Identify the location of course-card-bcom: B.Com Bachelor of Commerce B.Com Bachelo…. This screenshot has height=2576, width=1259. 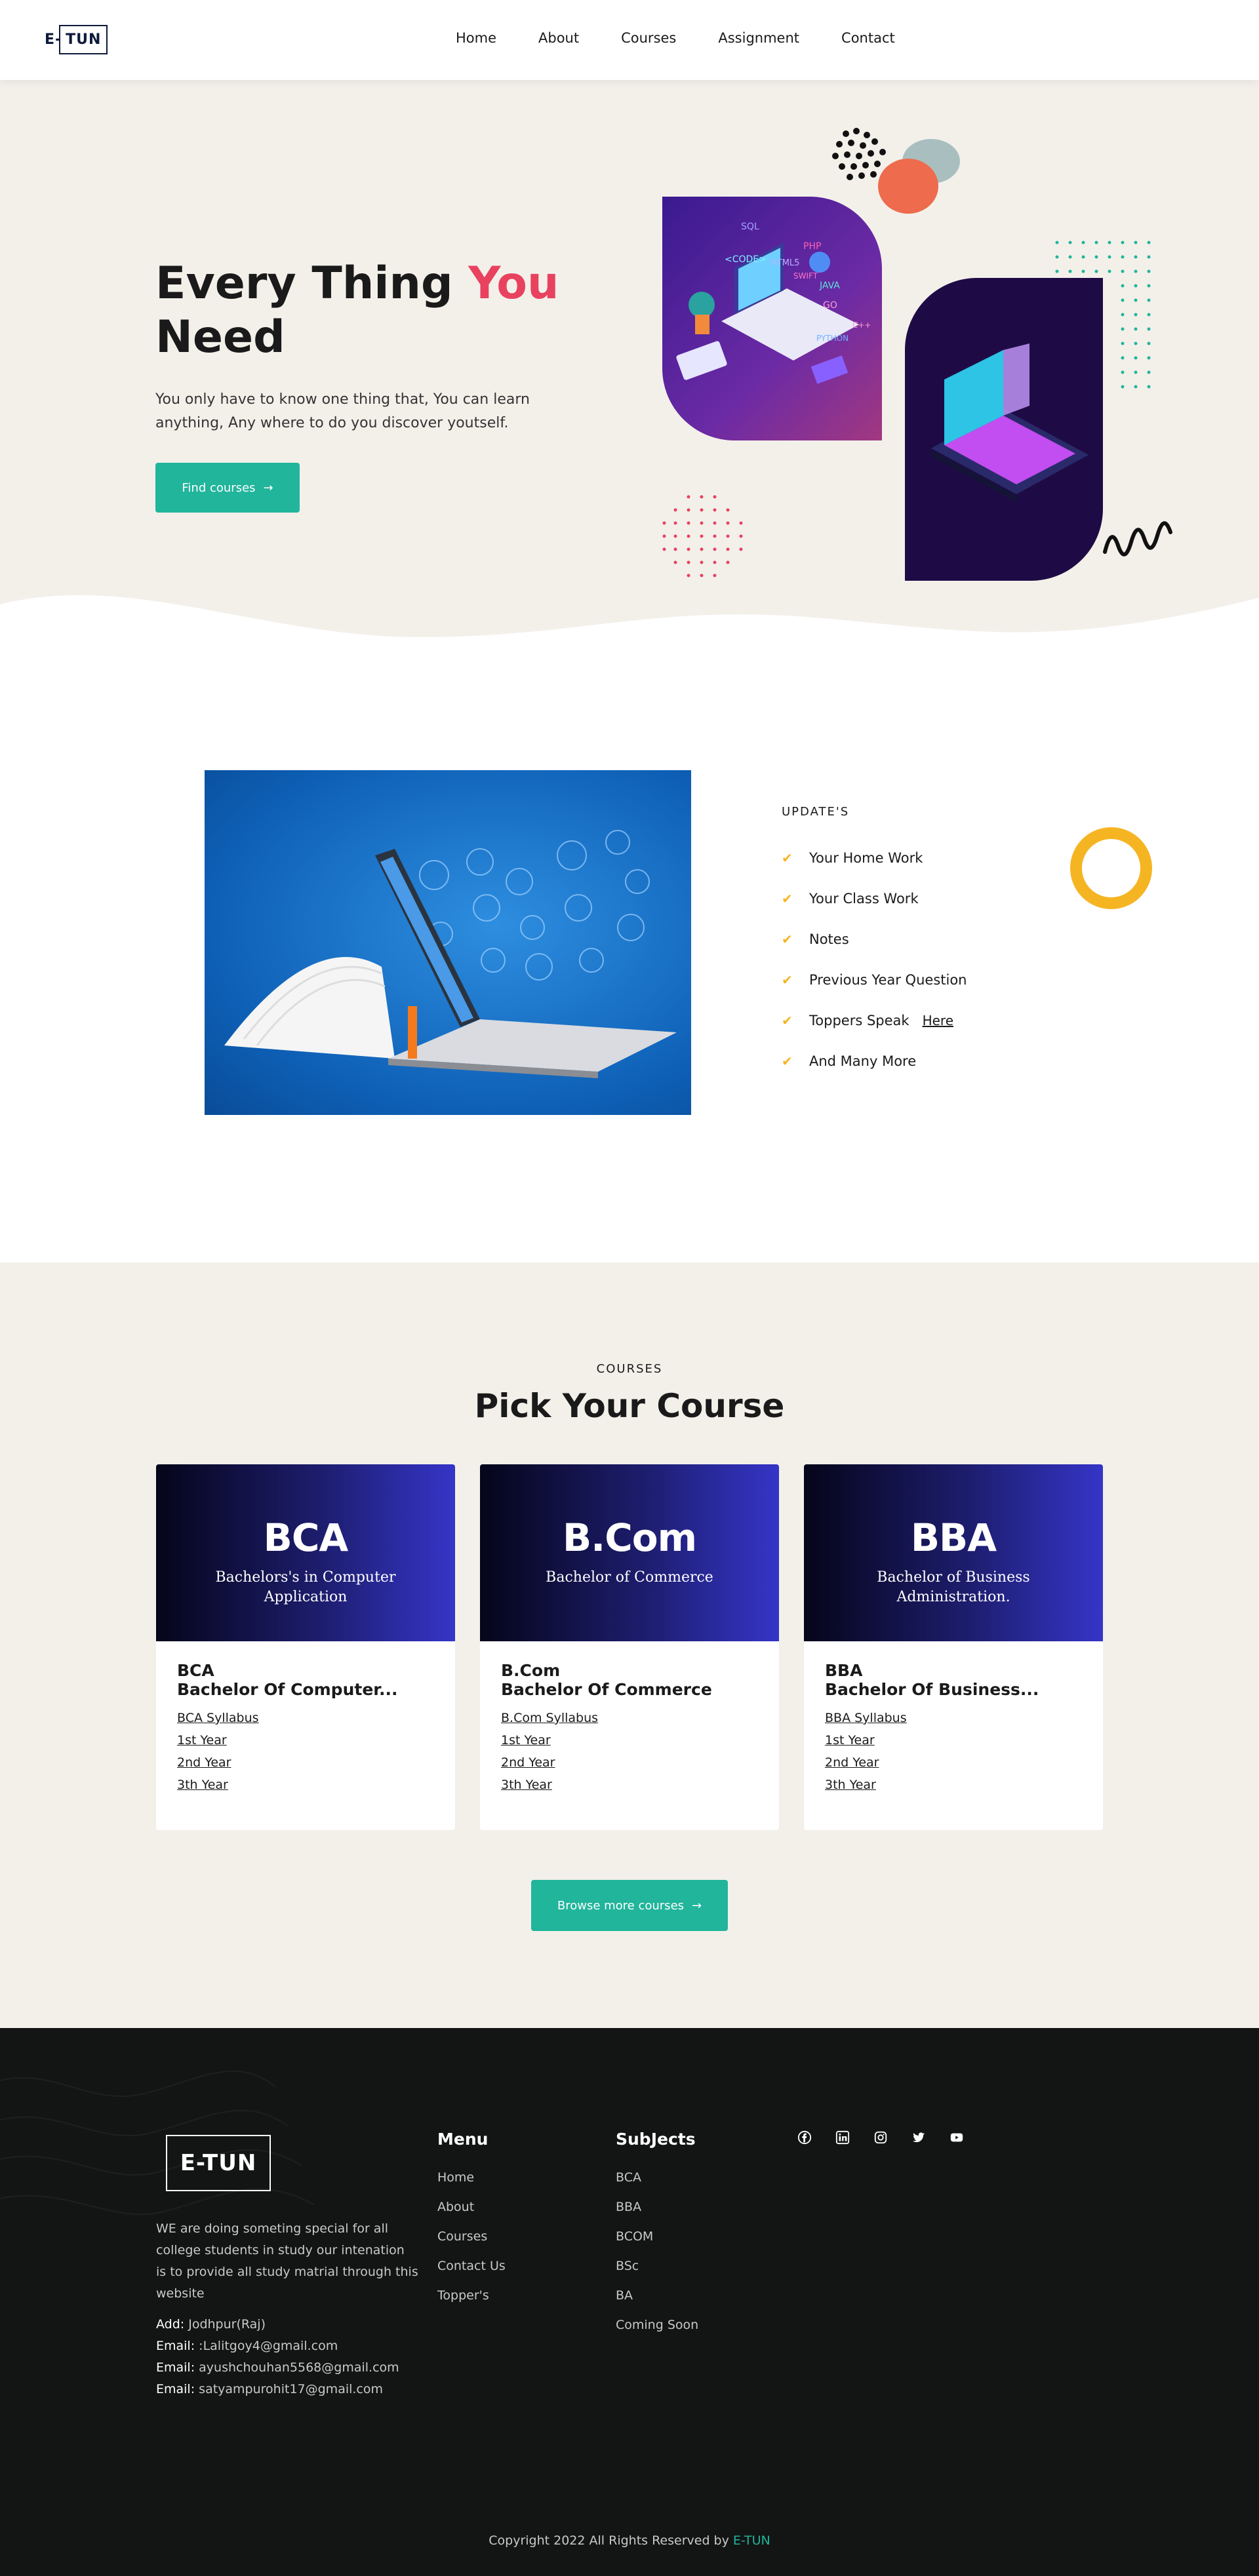
(629, 1647).